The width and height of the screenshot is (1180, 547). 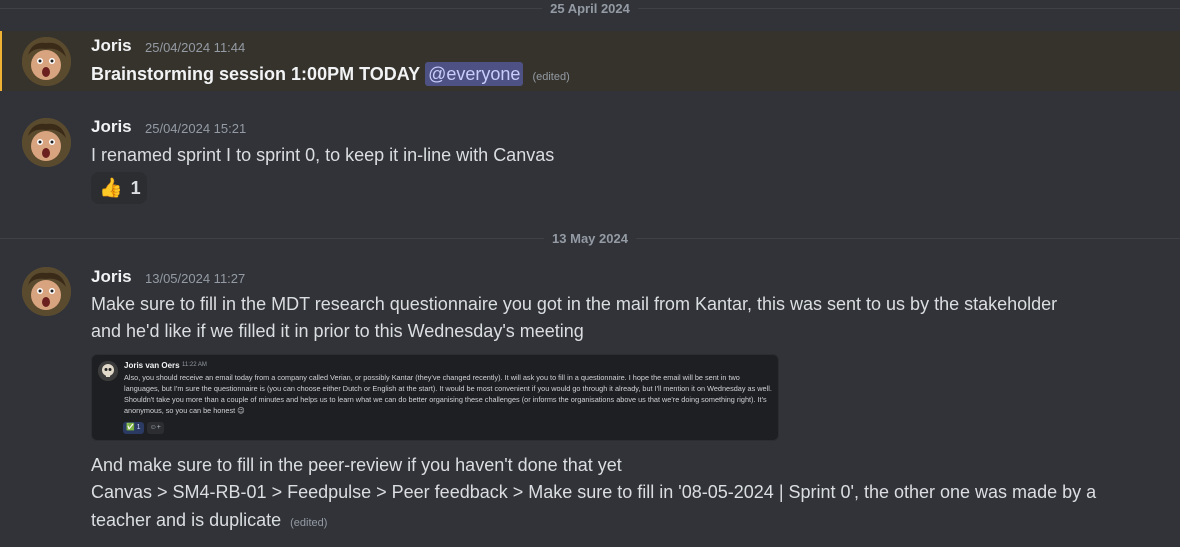 What do you see at coordinates (195, 278) in the screenshot?
I see `message-timestamp: 13/05/2024 11:27` at bounding box center [195, 278].